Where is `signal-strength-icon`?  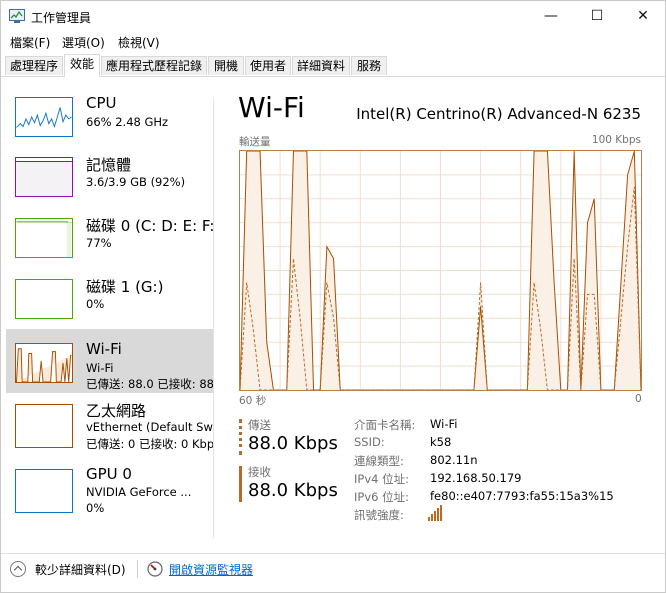
signal-strength-icon is located at coordinates (435, 513).